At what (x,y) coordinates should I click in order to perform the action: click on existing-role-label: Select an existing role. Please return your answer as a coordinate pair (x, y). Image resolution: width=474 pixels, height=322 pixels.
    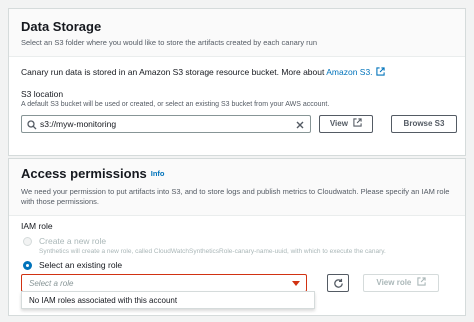
    Looking at the image, I should click on (81, 265).